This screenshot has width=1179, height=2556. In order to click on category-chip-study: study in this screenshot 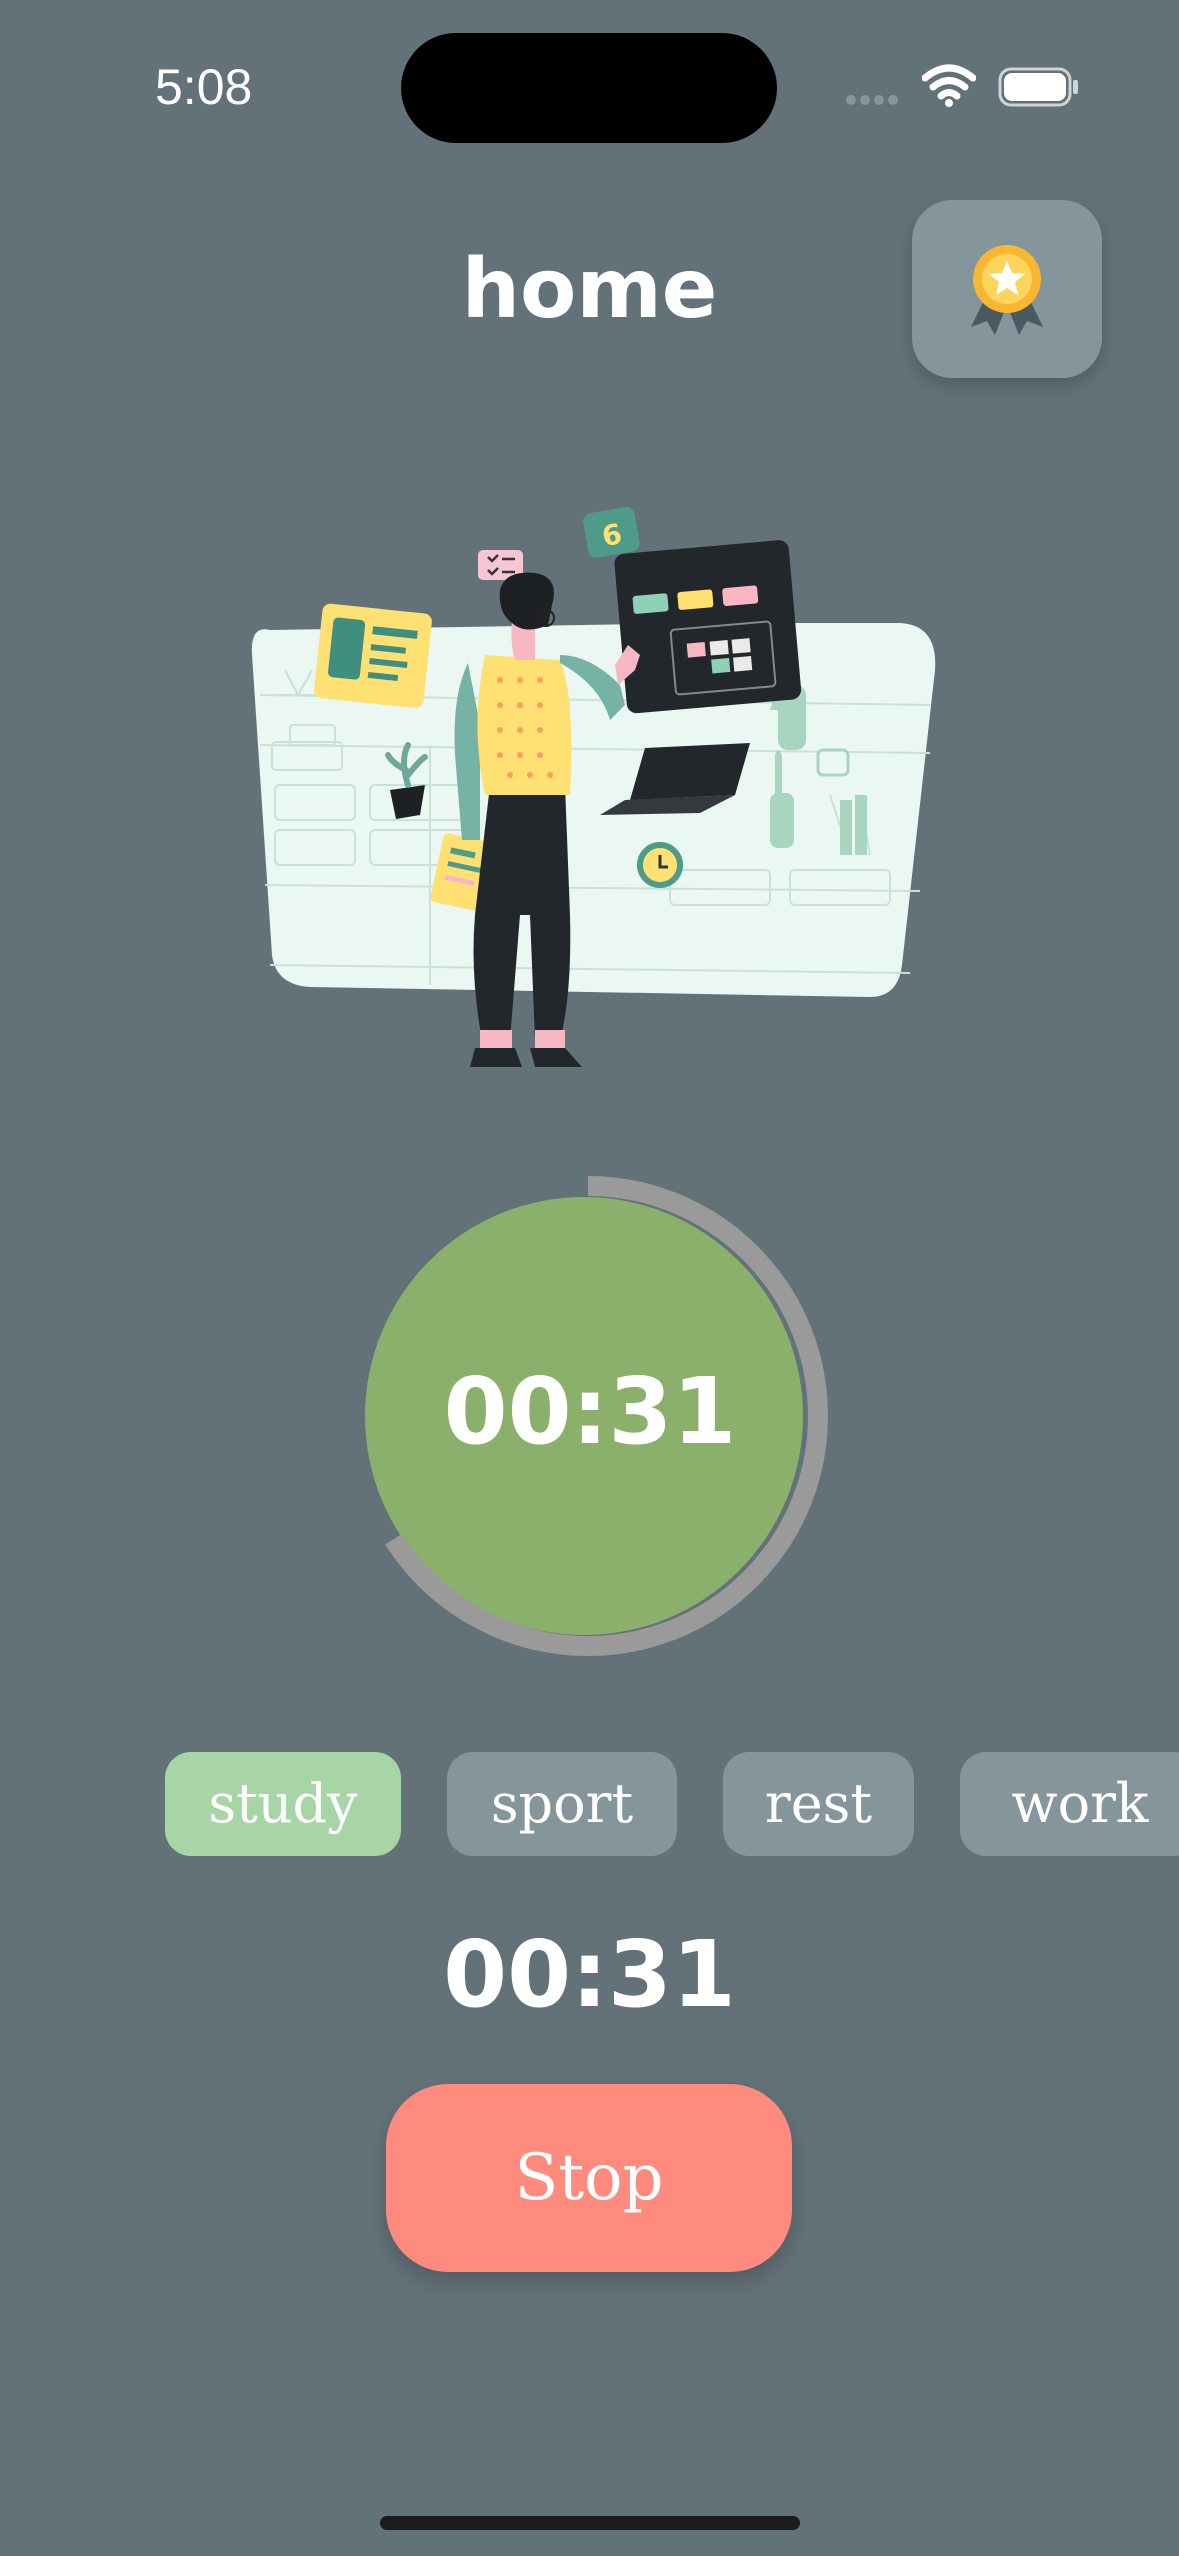, I will do `click(283, 1804)`.